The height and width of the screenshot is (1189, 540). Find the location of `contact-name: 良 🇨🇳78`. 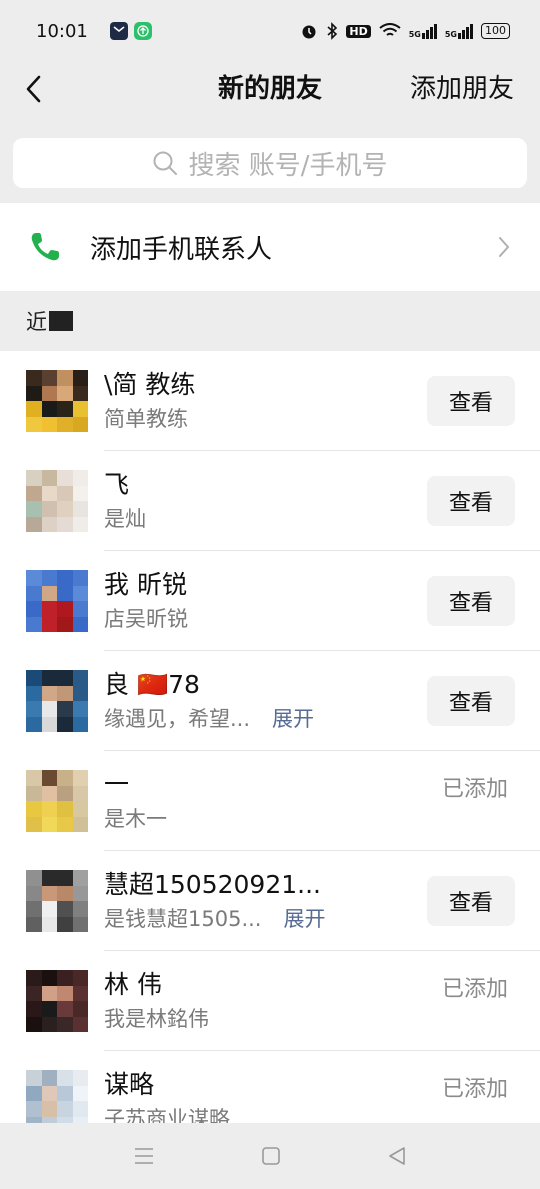

contact-name: 良 🇨🇳78 is located at coordinates (152, 684).